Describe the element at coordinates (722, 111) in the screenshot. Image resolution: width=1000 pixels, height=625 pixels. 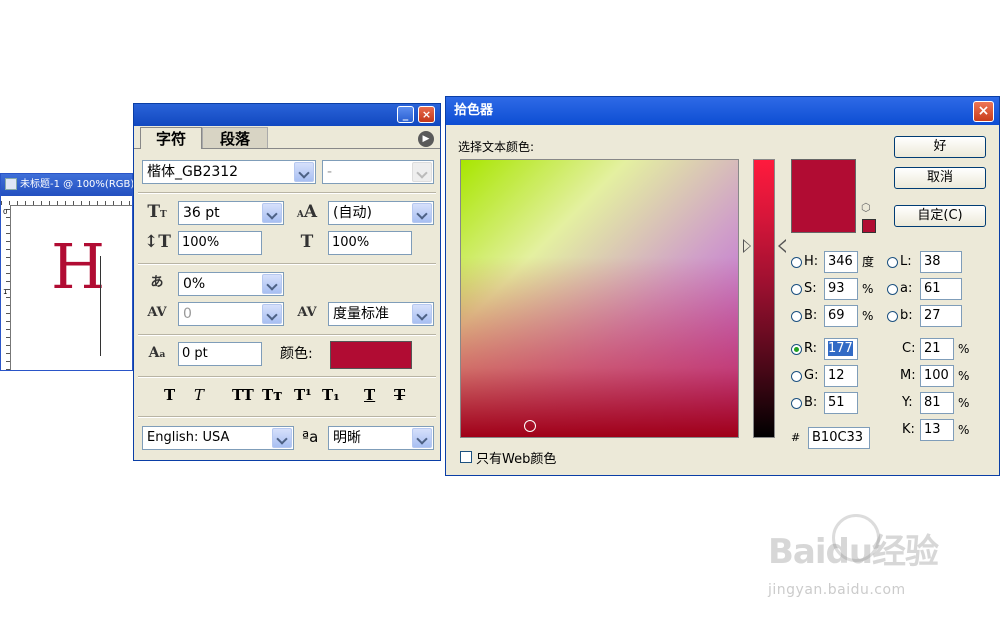
I see `dialog-title-bar: 拾色器` at that location.